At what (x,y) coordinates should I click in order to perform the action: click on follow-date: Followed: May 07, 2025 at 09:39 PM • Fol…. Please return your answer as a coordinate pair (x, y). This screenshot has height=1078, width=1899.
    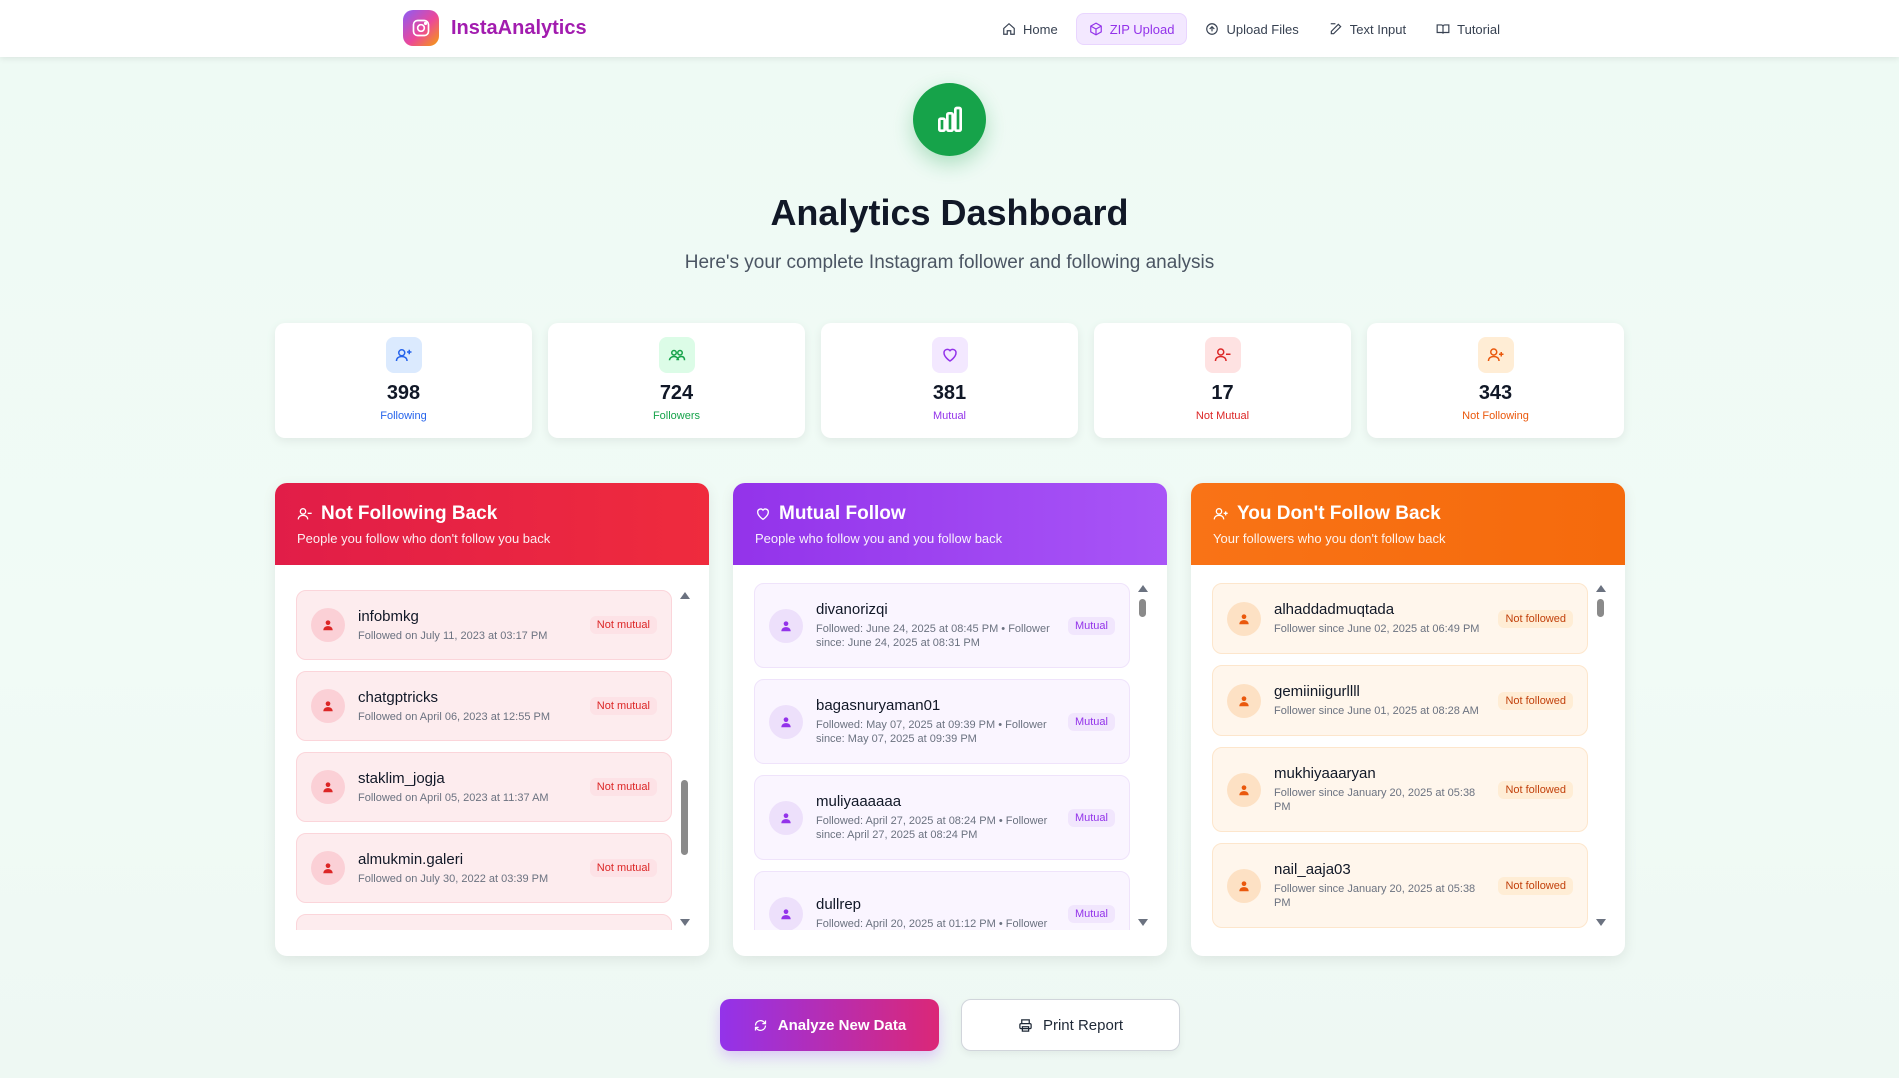
    Looking at the image, I should click on (931, 732).